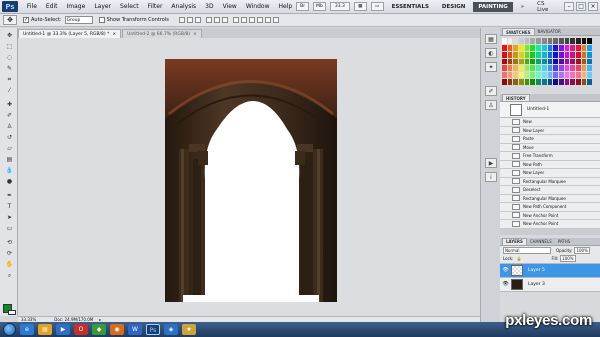 This screenshot has width=600, height=337. Describe the element at coordinates (171, 329) in the screenshot. I see `app2-taskbar-icon: ◈` at that location.